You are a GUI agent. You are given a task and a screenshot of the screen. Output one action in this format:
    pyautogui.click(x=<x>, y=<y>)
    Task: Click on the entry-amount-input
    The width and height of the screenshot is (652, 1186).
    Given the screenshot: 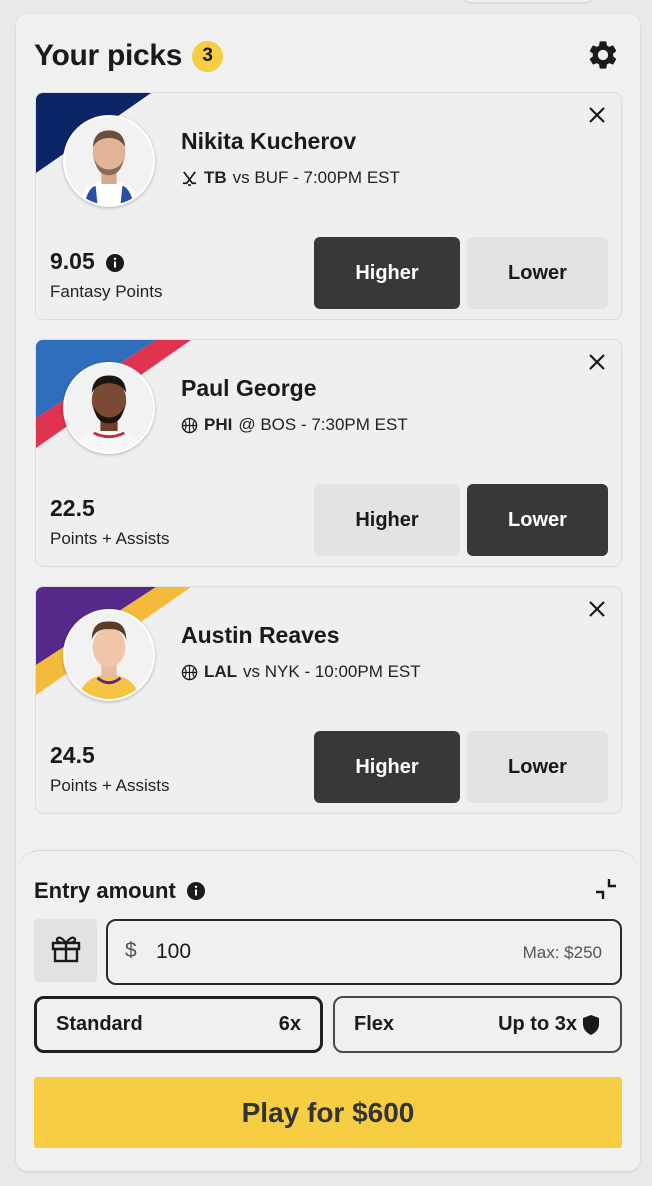 What is the action you would take?
    pyautogui.click(x=306, y=952)
    